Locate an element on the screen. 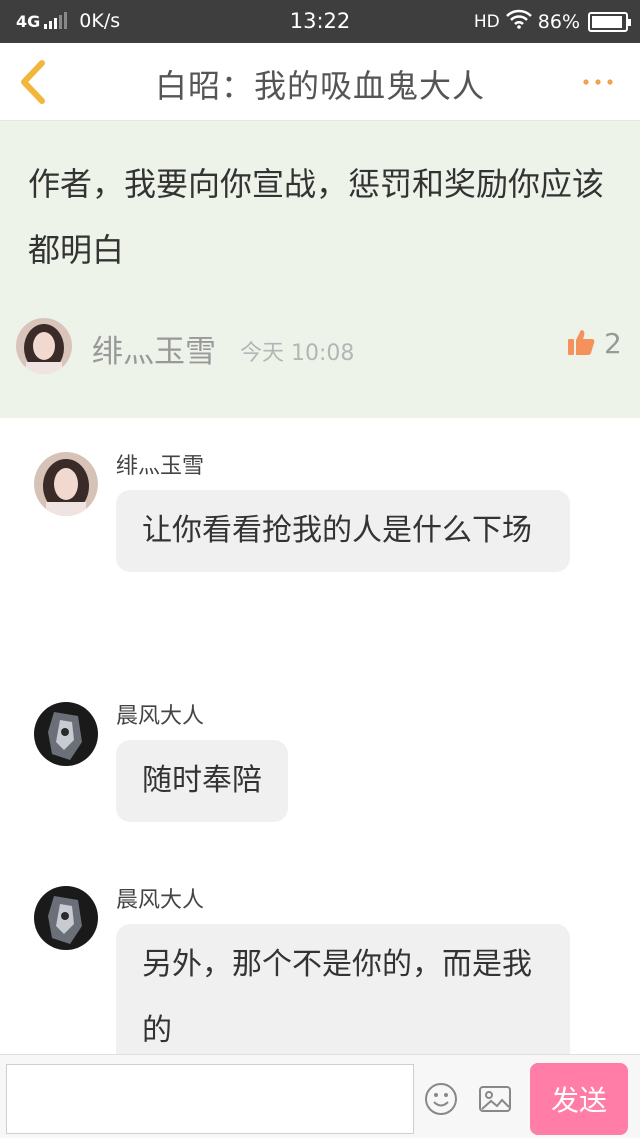 This screenshot has width=640, height=1138. comment-author: 绯灬玉雪 is located at coordinates (160, 464).